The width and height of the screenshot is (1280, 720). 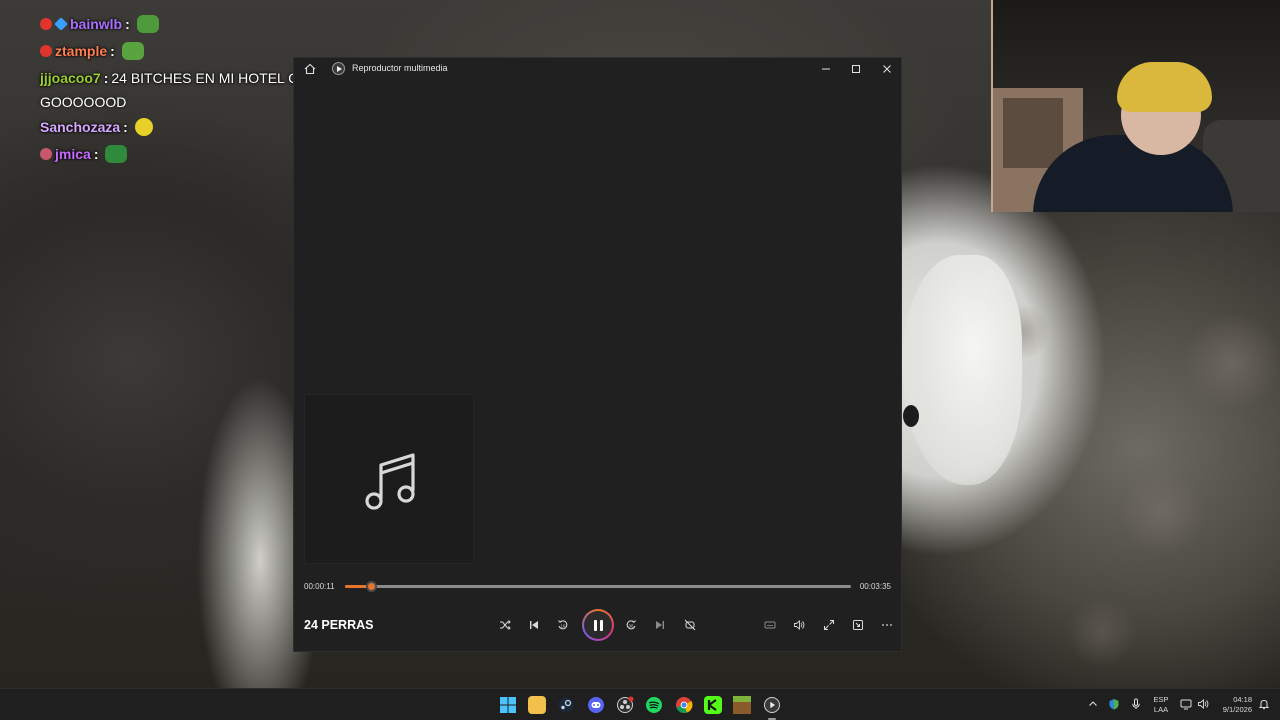 I want to click on yellow-emote-icon, so click(x=143, y=126).